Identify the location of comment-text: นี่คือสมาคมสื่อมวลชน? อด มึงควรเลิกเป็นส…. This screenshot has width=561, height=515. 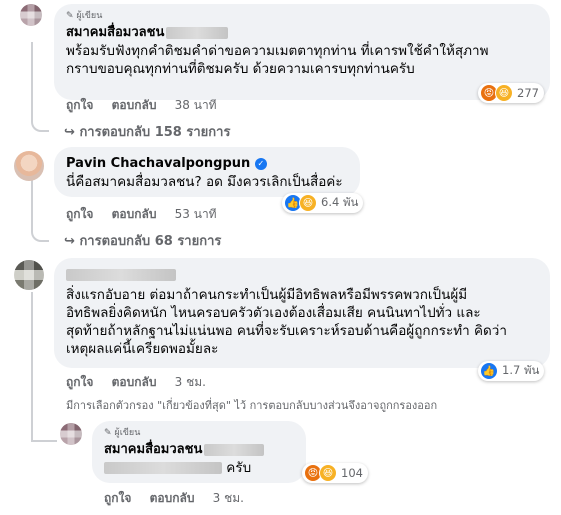
(204, 182).